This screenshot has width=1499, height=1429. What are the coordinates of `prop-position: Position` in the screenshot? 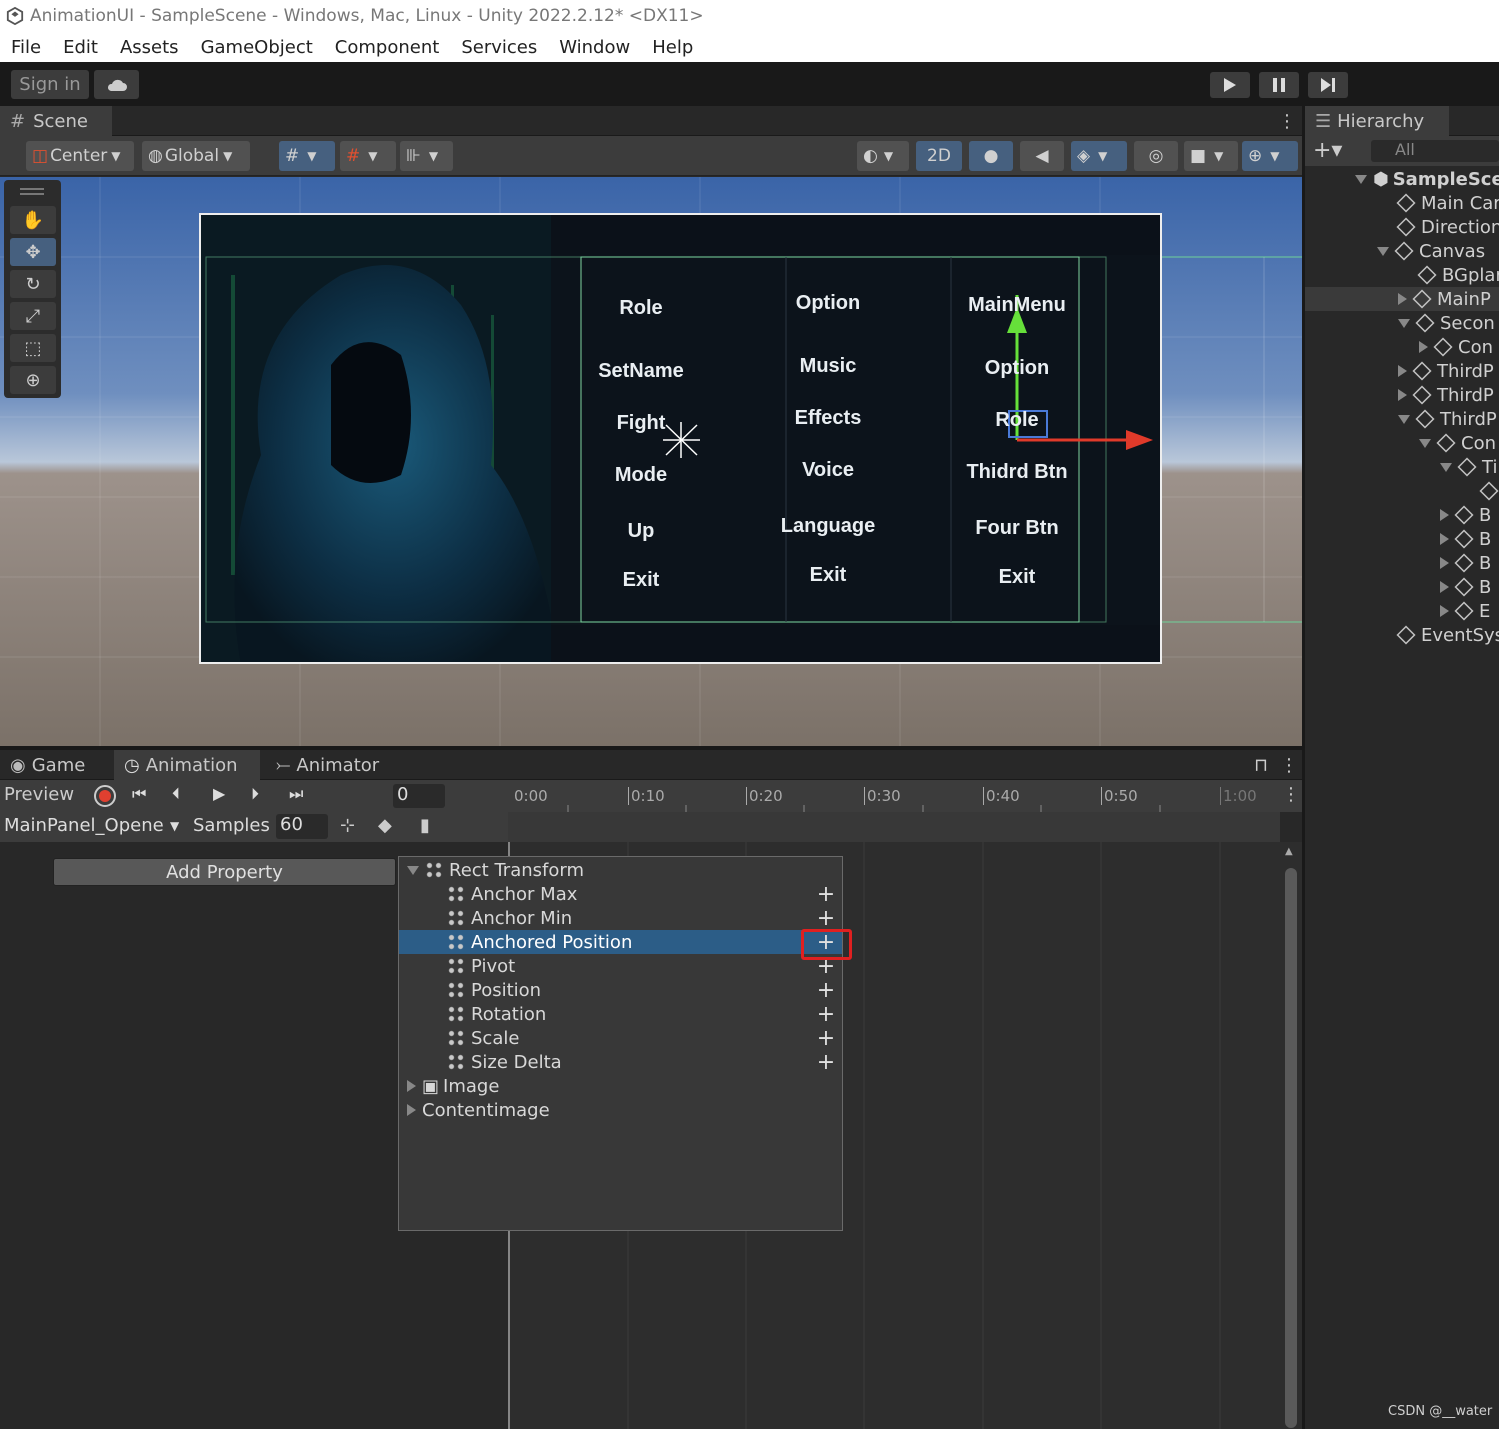 It's located at (620, 990).